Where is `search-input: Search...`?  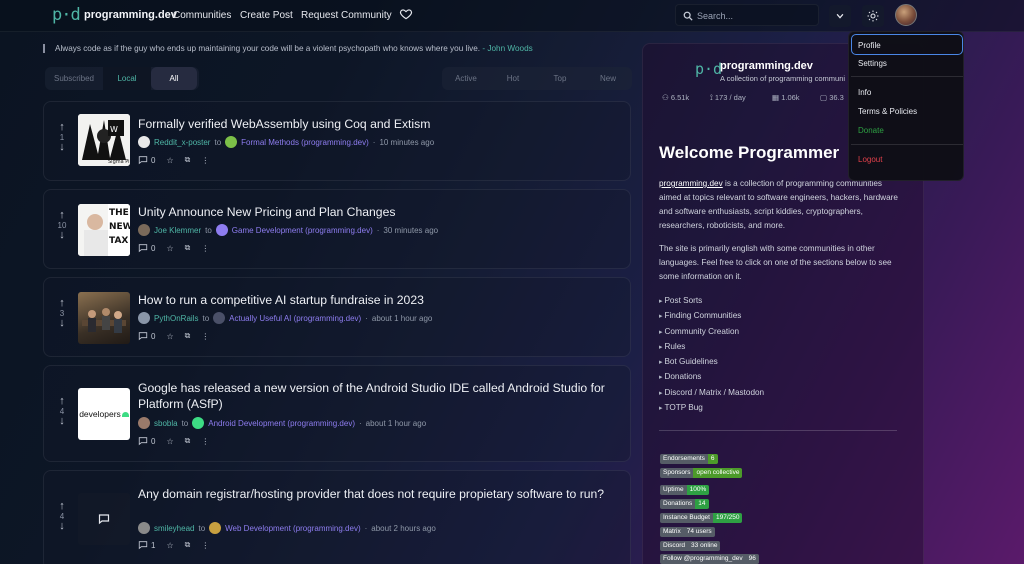 search-input: Search... is located at coordinates (747, 15).